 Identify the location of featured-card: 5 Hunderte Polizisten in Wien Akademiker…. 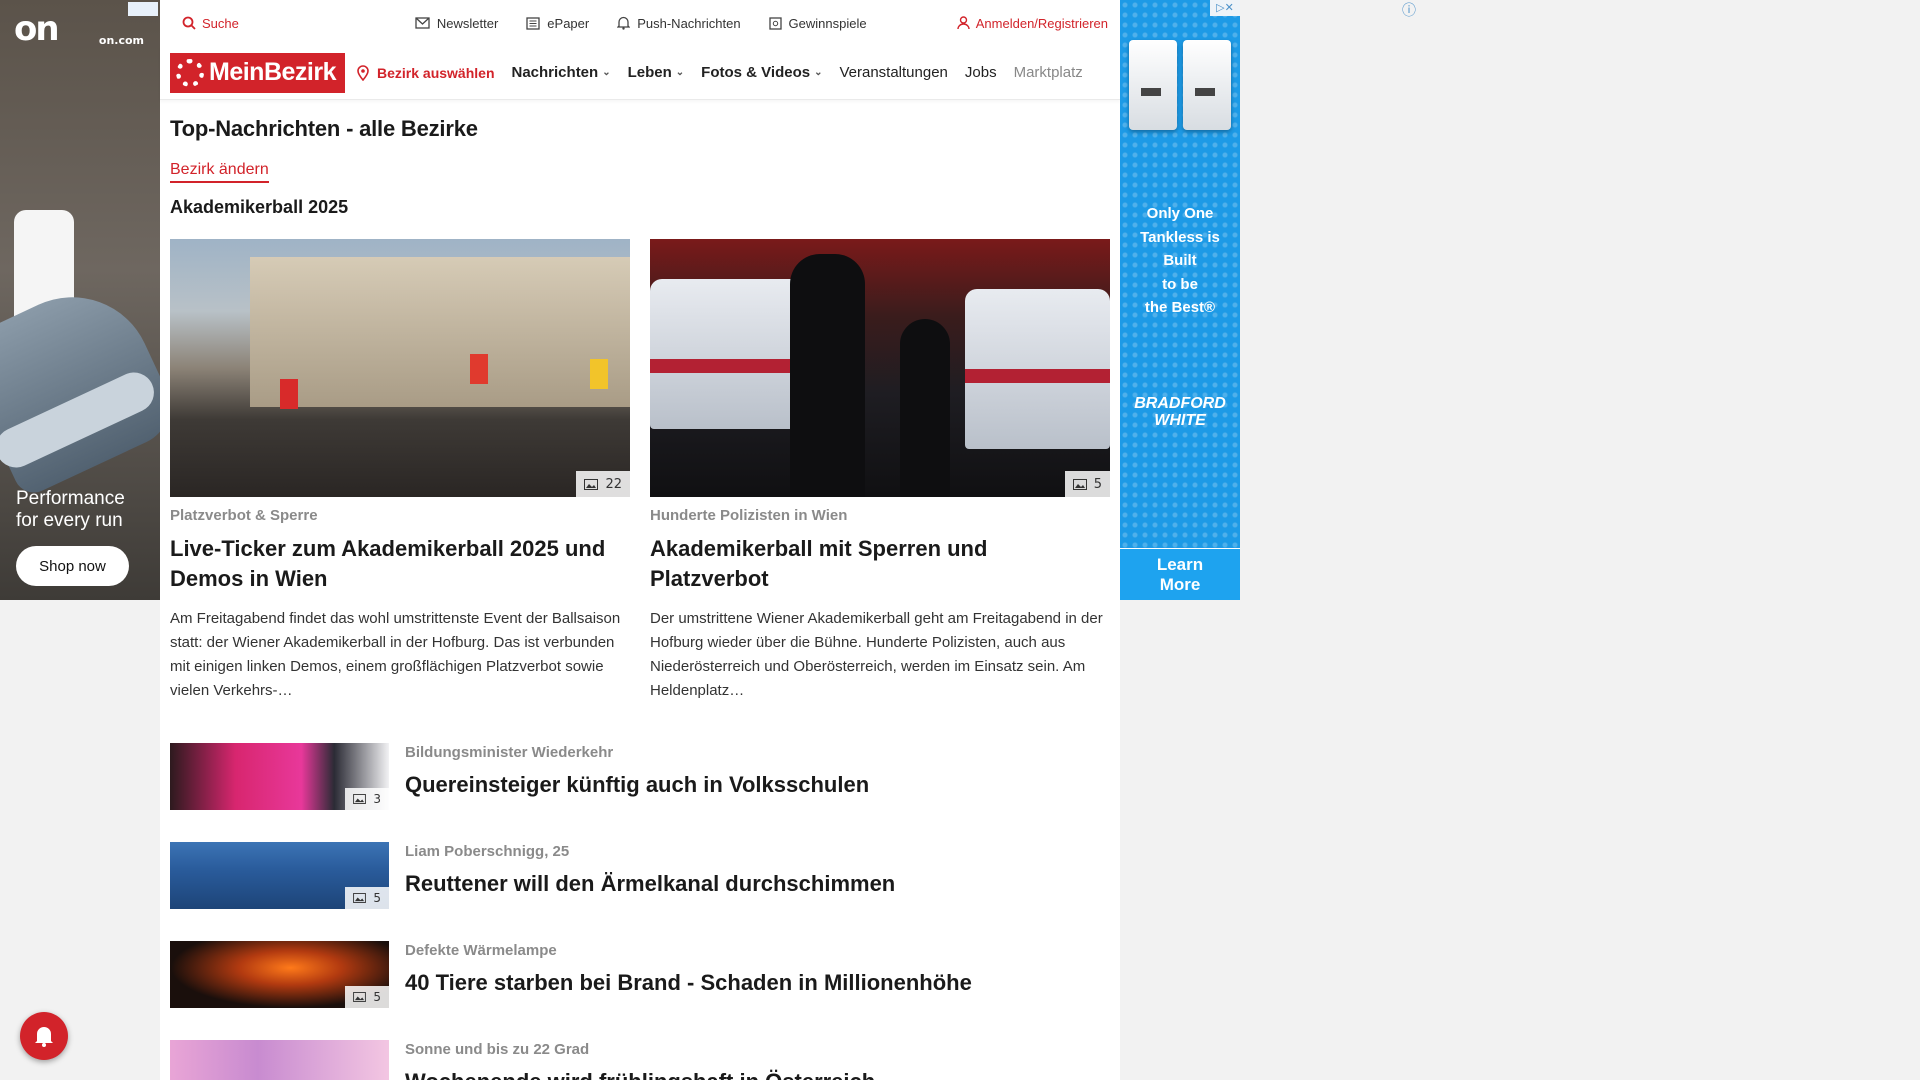
(880, 471).